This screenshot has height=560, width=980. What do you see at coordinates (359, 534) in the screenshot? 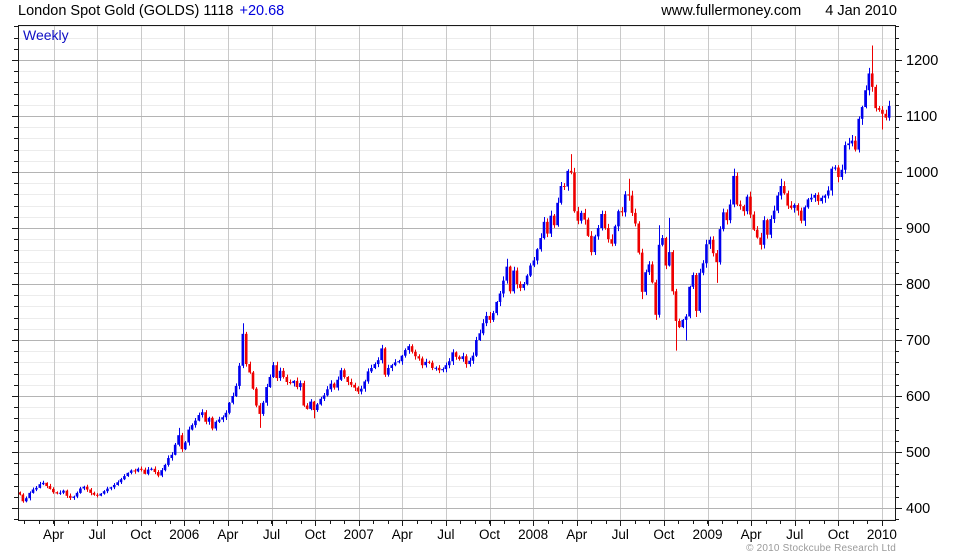
I see `svg-text: 2007` at bounding box center [359, 534].